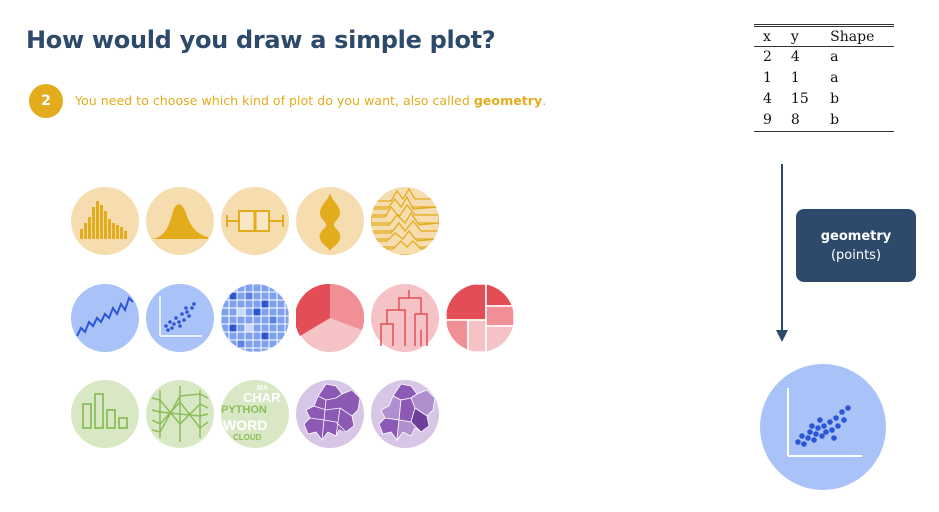  I want to click on scatter-icon, so click(180, 318).